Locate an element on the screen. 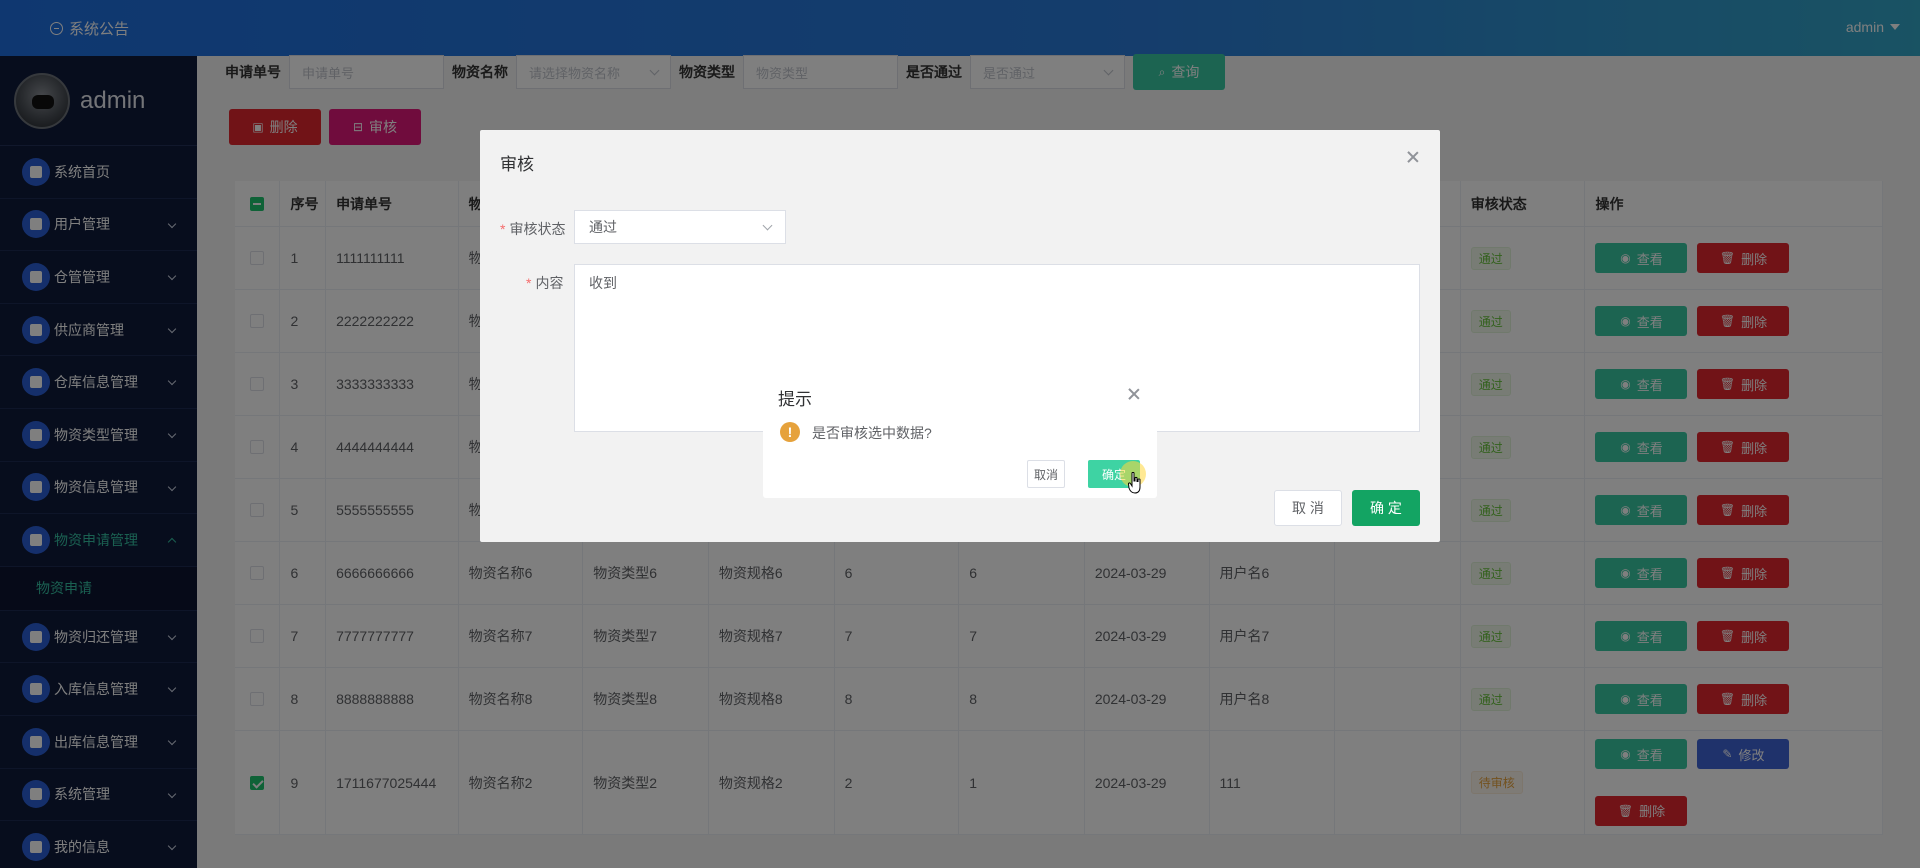  content-label: * 内容 is located at coordinates (545, 283).